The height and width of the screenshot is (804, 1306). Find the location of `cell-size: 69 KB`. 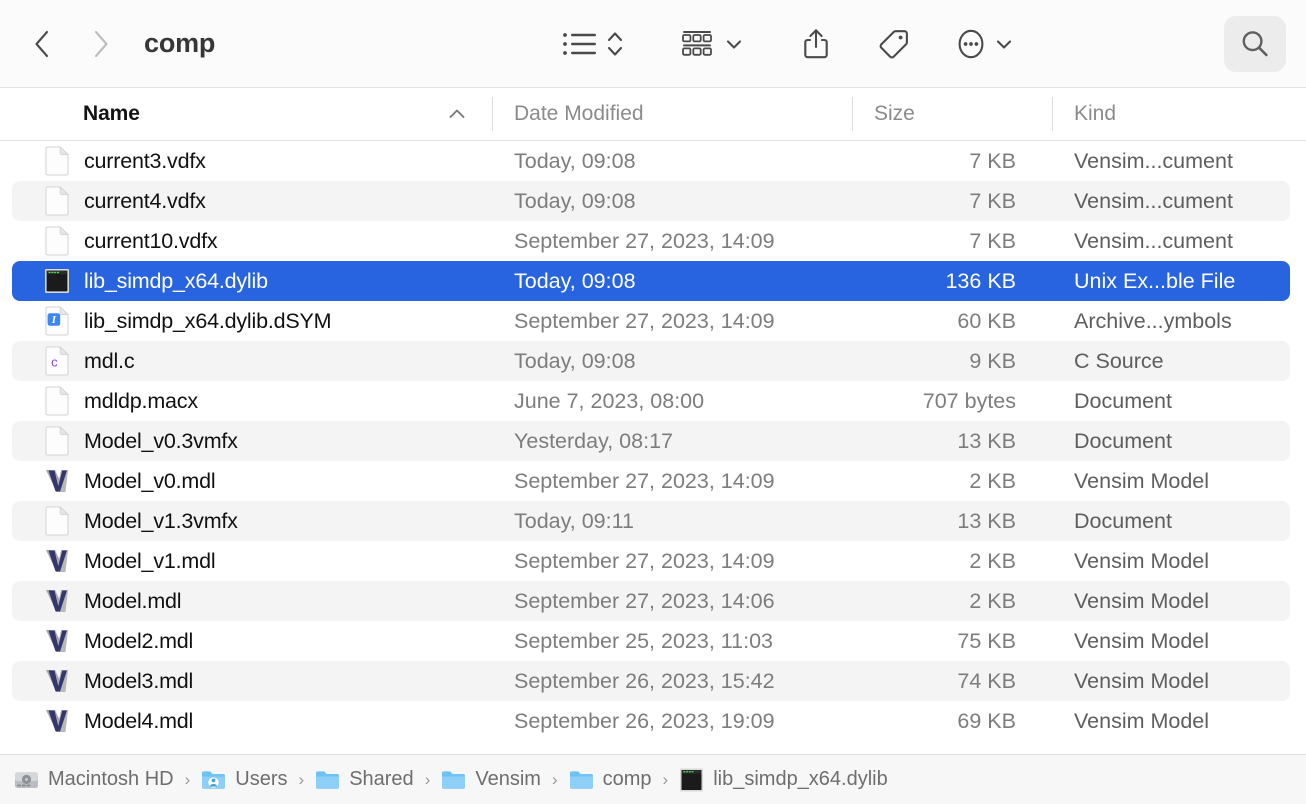

cell-size: 69 KB is located at coordinates (986, 720).